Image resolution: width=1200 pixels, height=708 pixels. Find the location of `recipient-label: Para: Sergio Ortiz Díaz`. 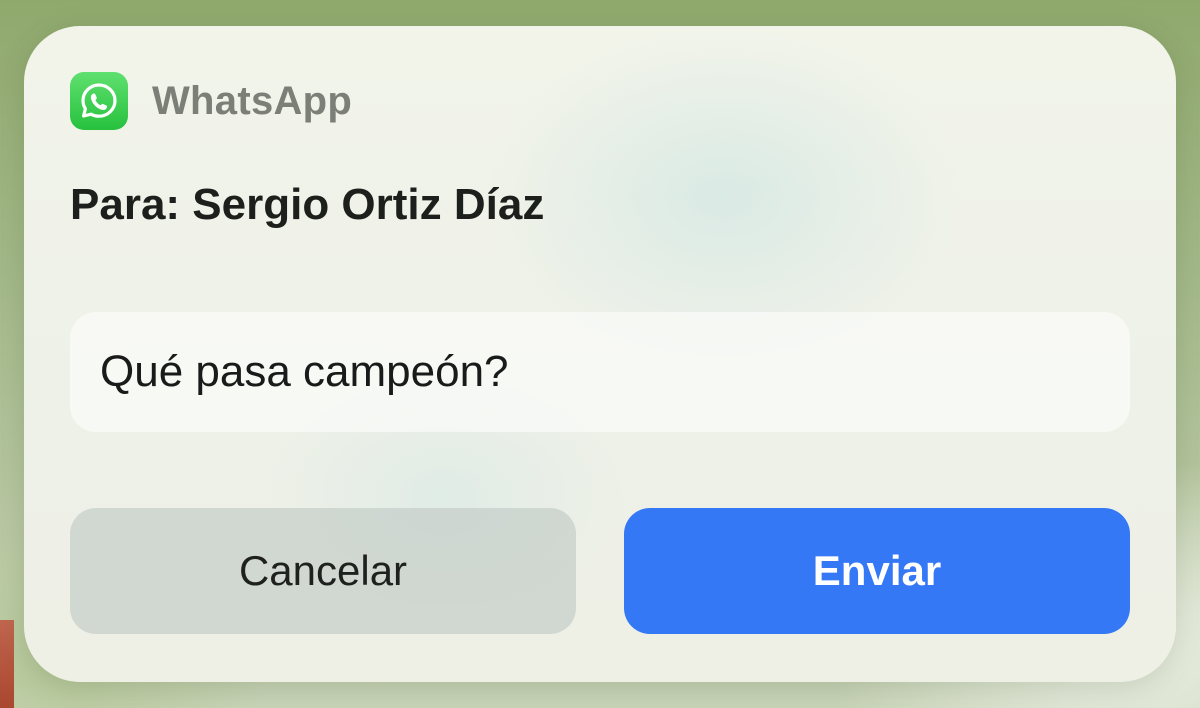

recipient-label: Para: Sergio Ortiz Díaz is located at coordinates (307, 204).